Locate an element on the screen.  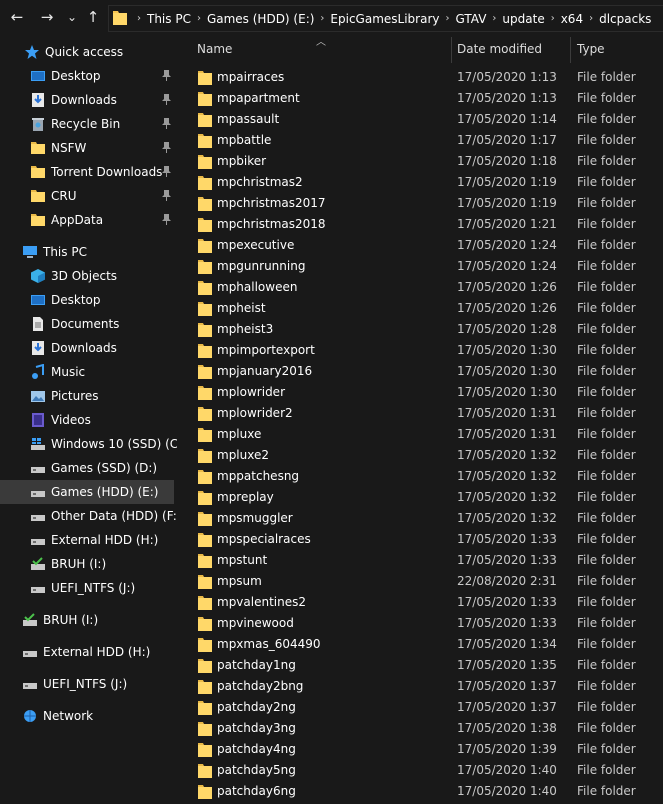
sidebar-item-label: Documents is located at coordinates (85, 324).